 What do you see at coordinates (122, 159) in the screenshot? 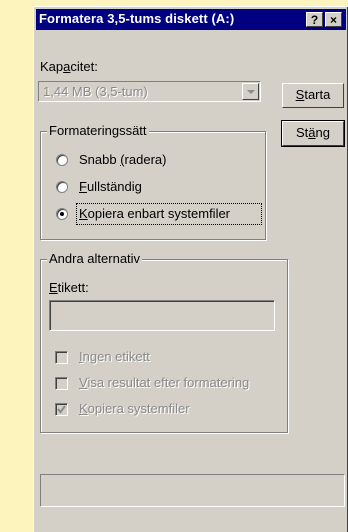
I see `radio-quick-label: Snabb (radera)` at bounding box center [122, 159].